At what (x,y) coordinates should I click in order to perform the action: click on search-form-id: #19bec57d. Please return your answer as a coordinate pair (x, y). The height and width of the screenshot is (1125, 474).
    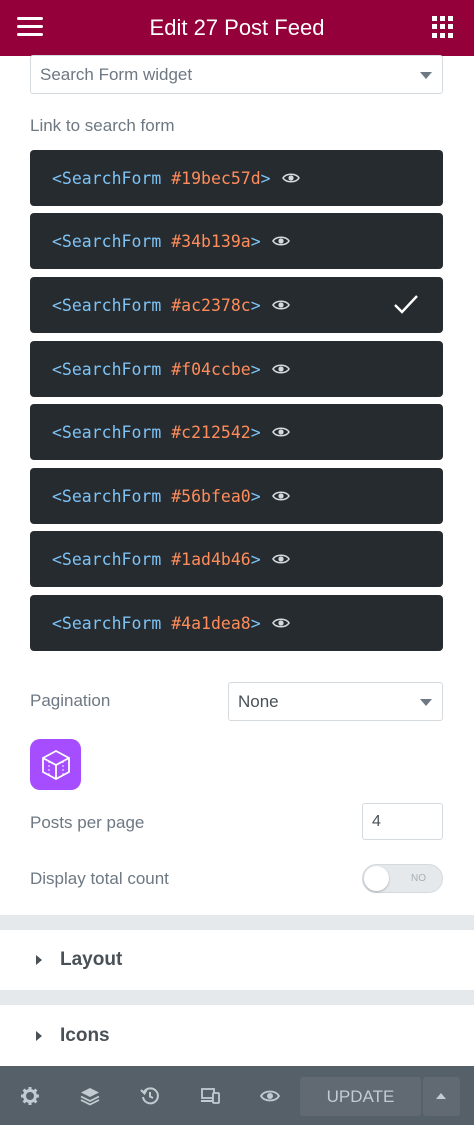
    Looking at the image, I should click on (216, 178).